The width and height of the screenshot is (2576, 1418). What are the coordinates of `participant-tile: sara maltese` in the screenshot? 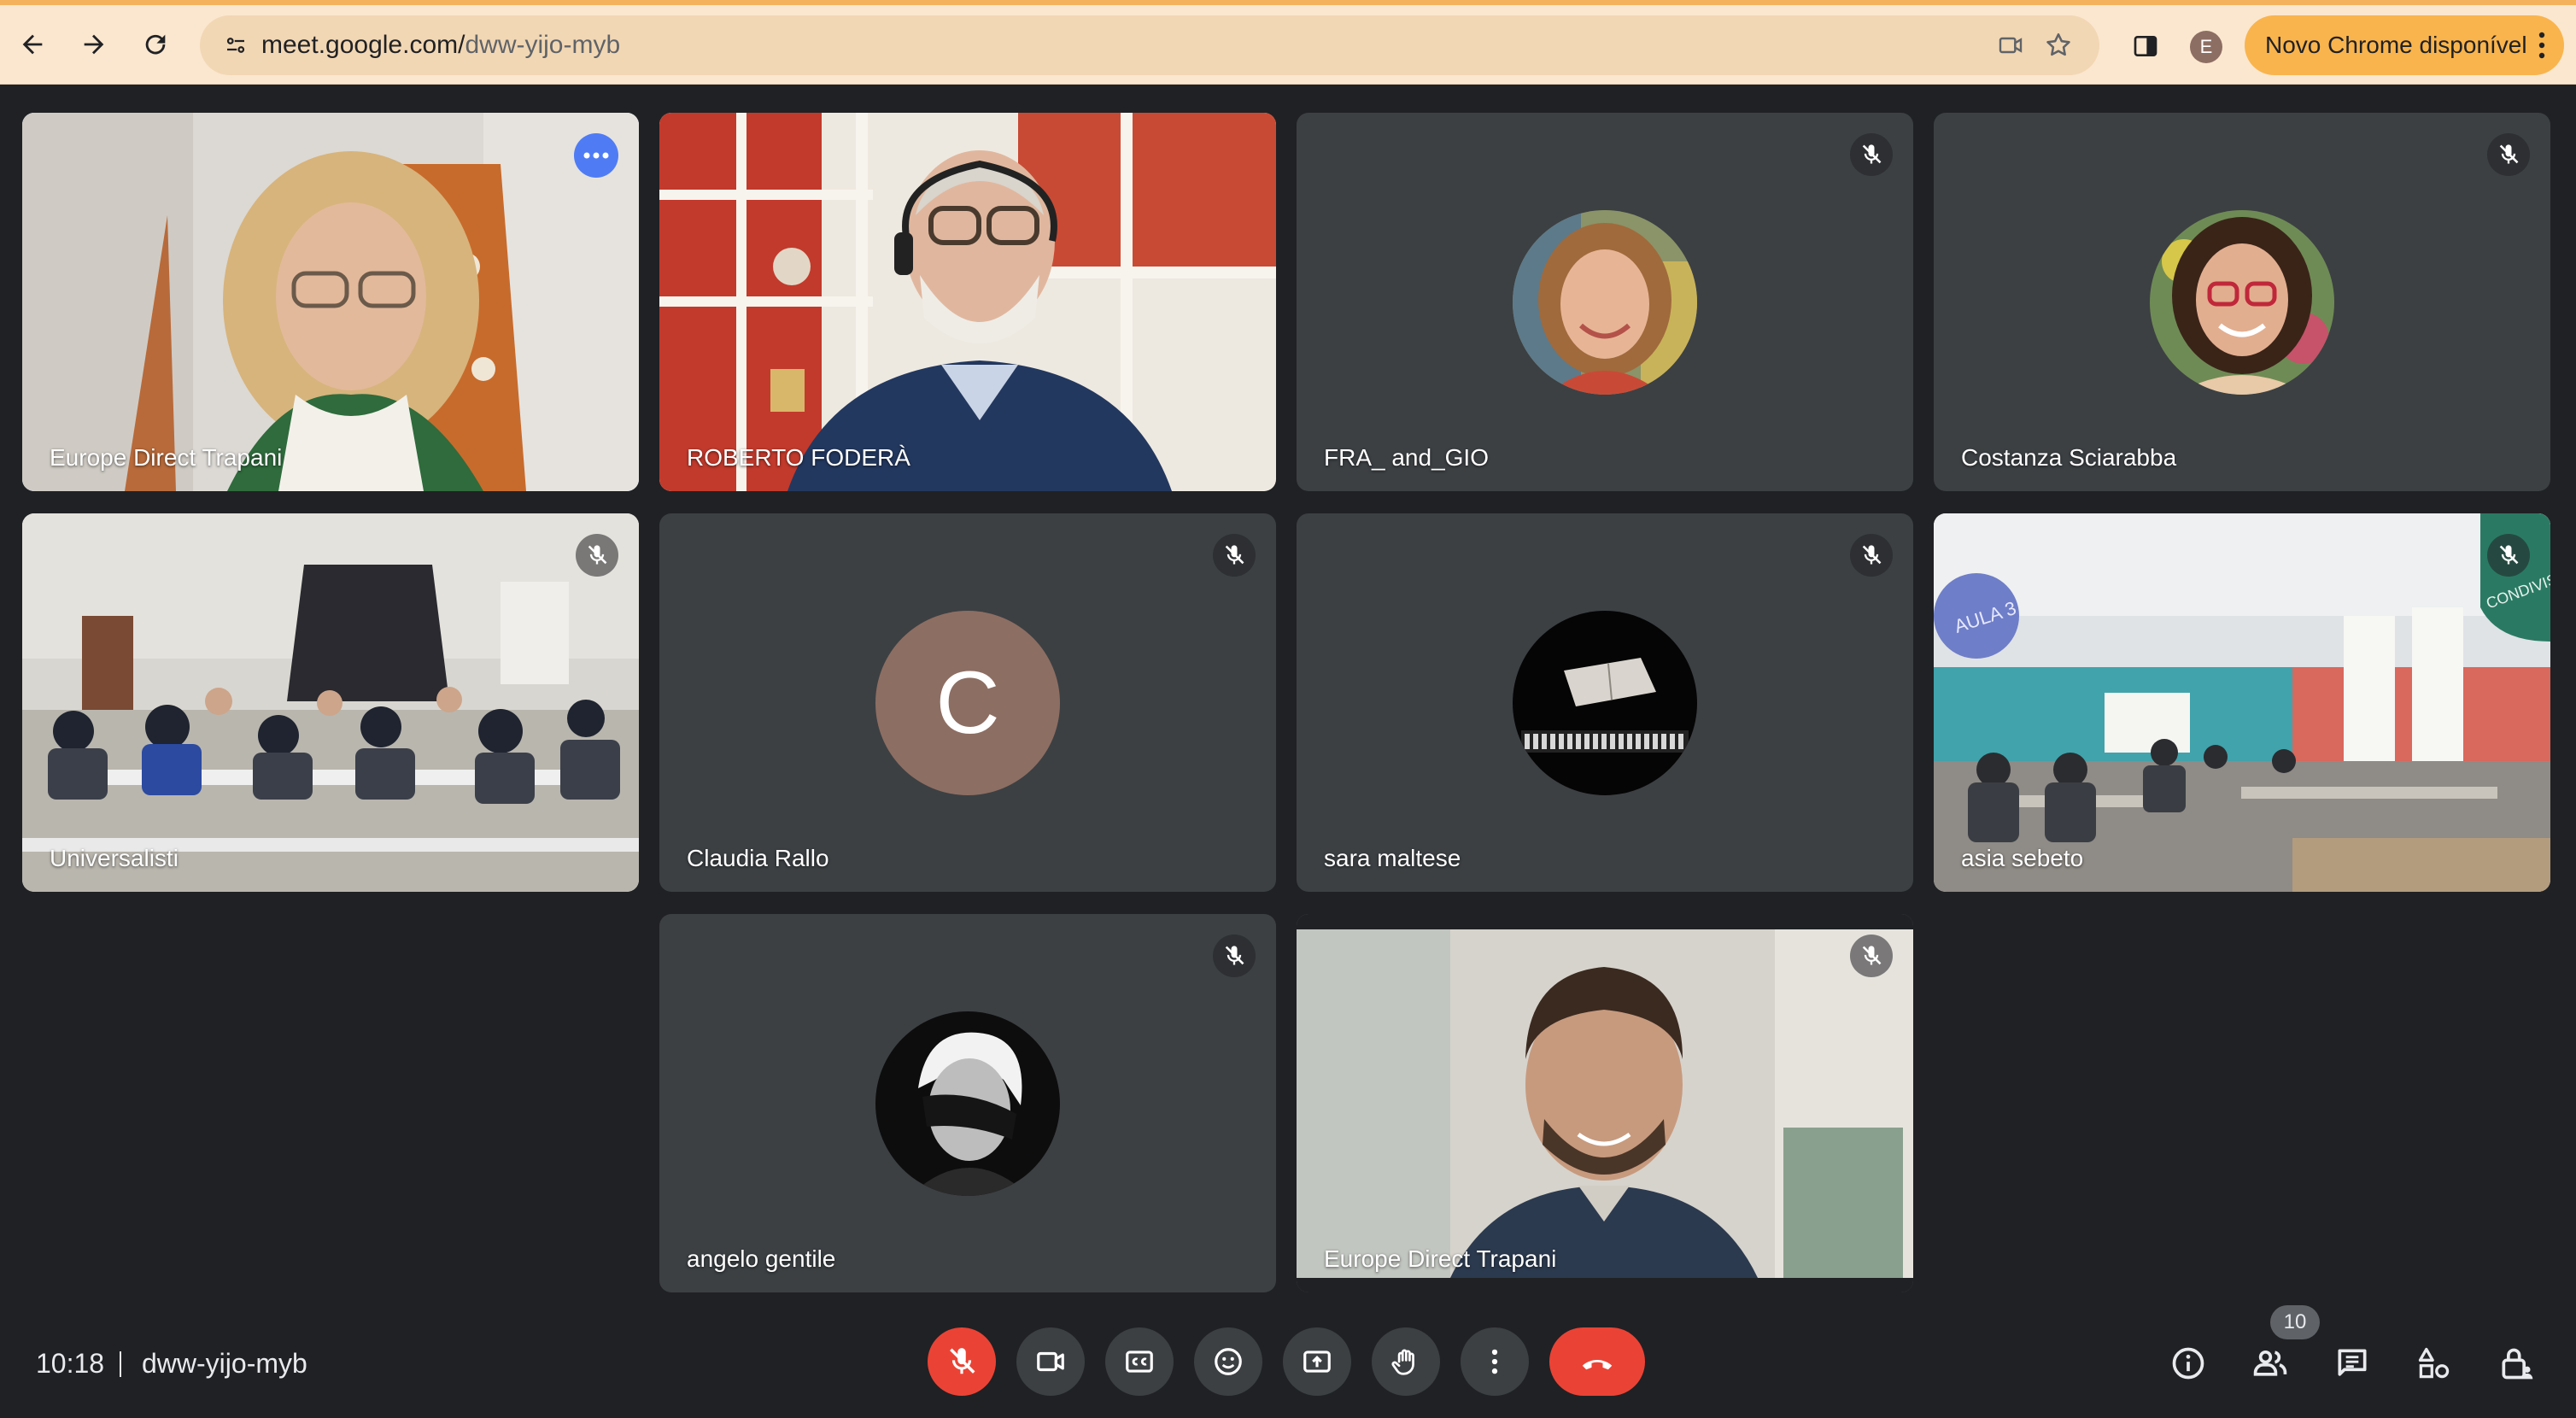 It's located at (1605, 703).